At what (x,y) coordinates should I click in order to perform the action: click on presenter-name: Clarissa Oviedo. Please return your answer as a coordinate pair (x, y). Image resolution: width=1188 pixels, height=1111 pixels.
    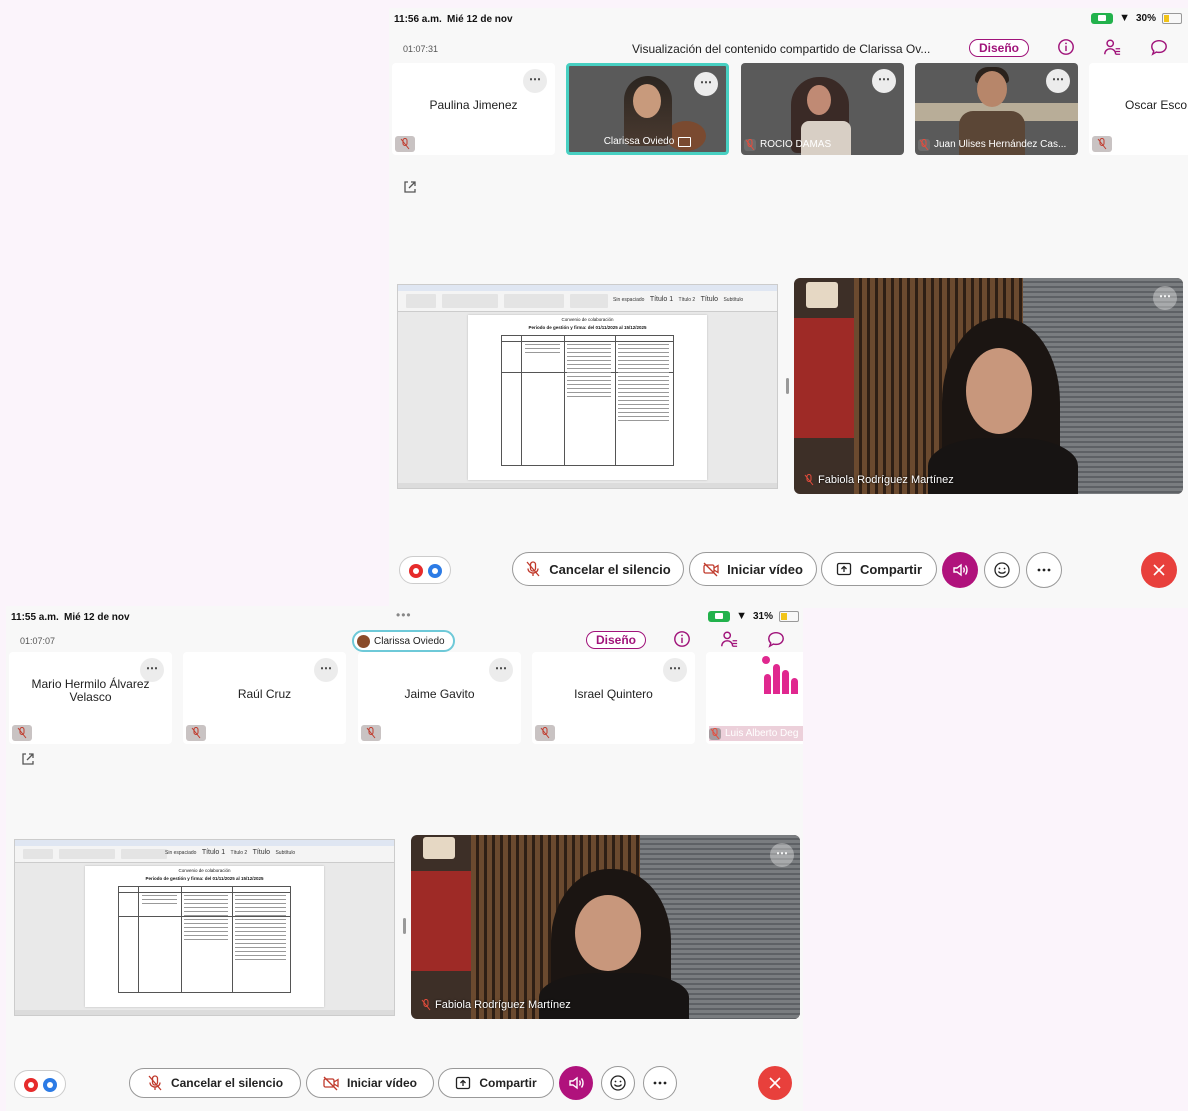
    Looking at the image, I should click on (409, 641).